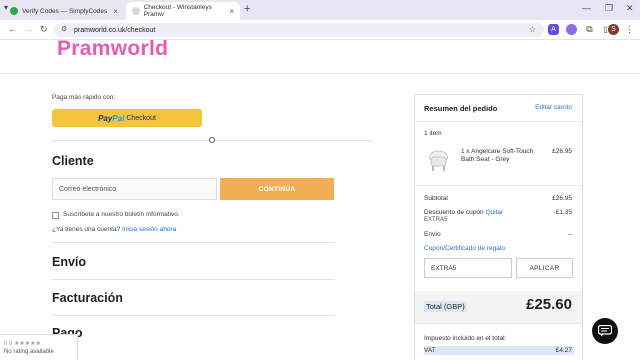 The height and width of the screenshot is (360, 640). I want to click on pramworld-favicon-icon, so click(136, 11).